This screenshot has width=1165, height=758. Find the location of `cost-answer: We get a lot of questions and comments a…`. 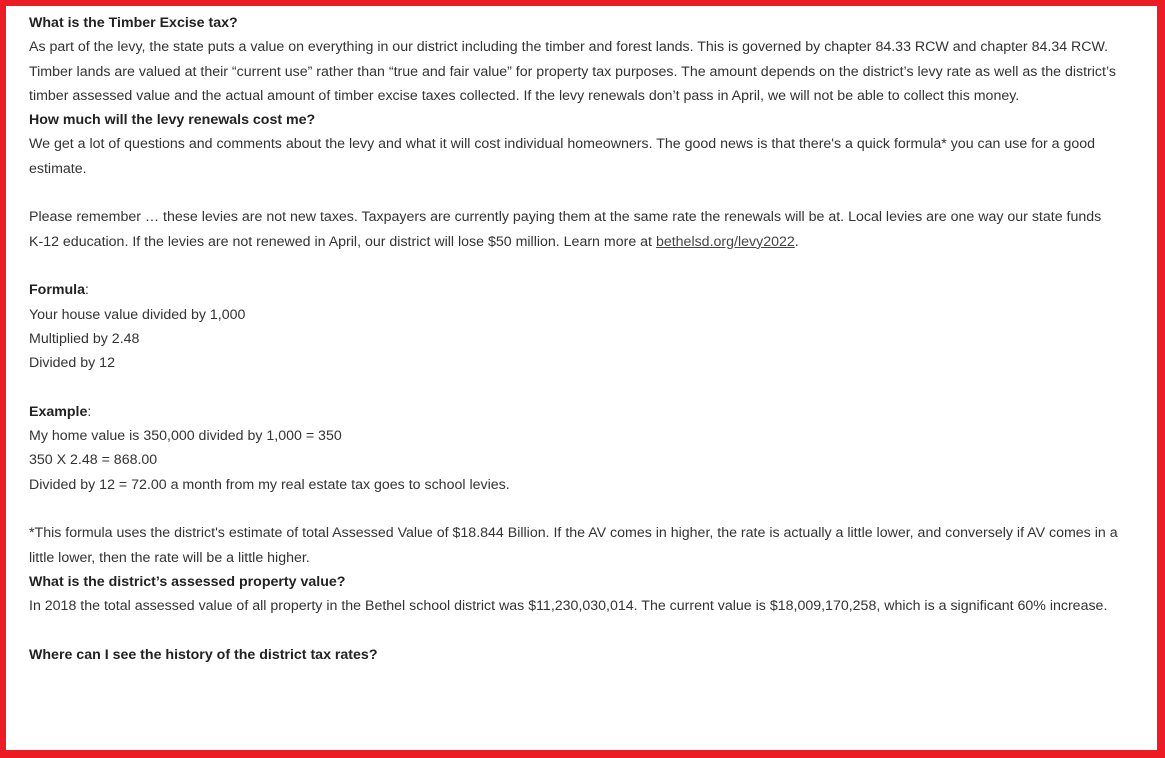

cost-answer: We get a lot of questions and comments a… is located at coordinates (562, 156).